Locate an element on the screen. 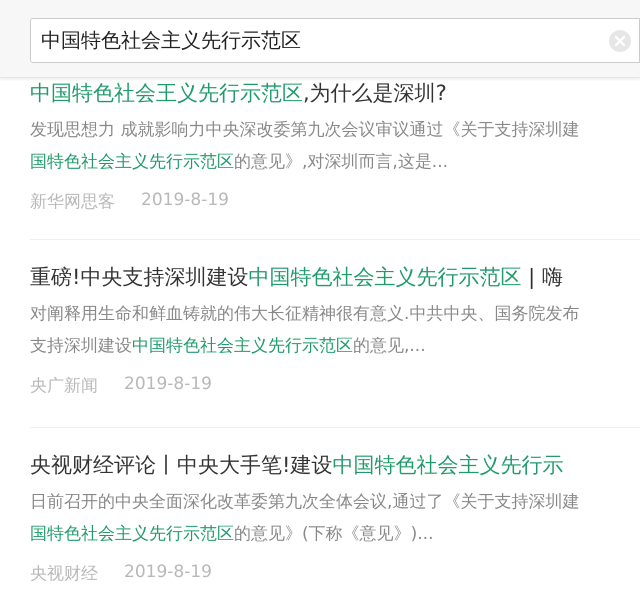  result-title: 中国特色社会王义先行示范区,为什么是深圳? is located at coordinates (335, 93).